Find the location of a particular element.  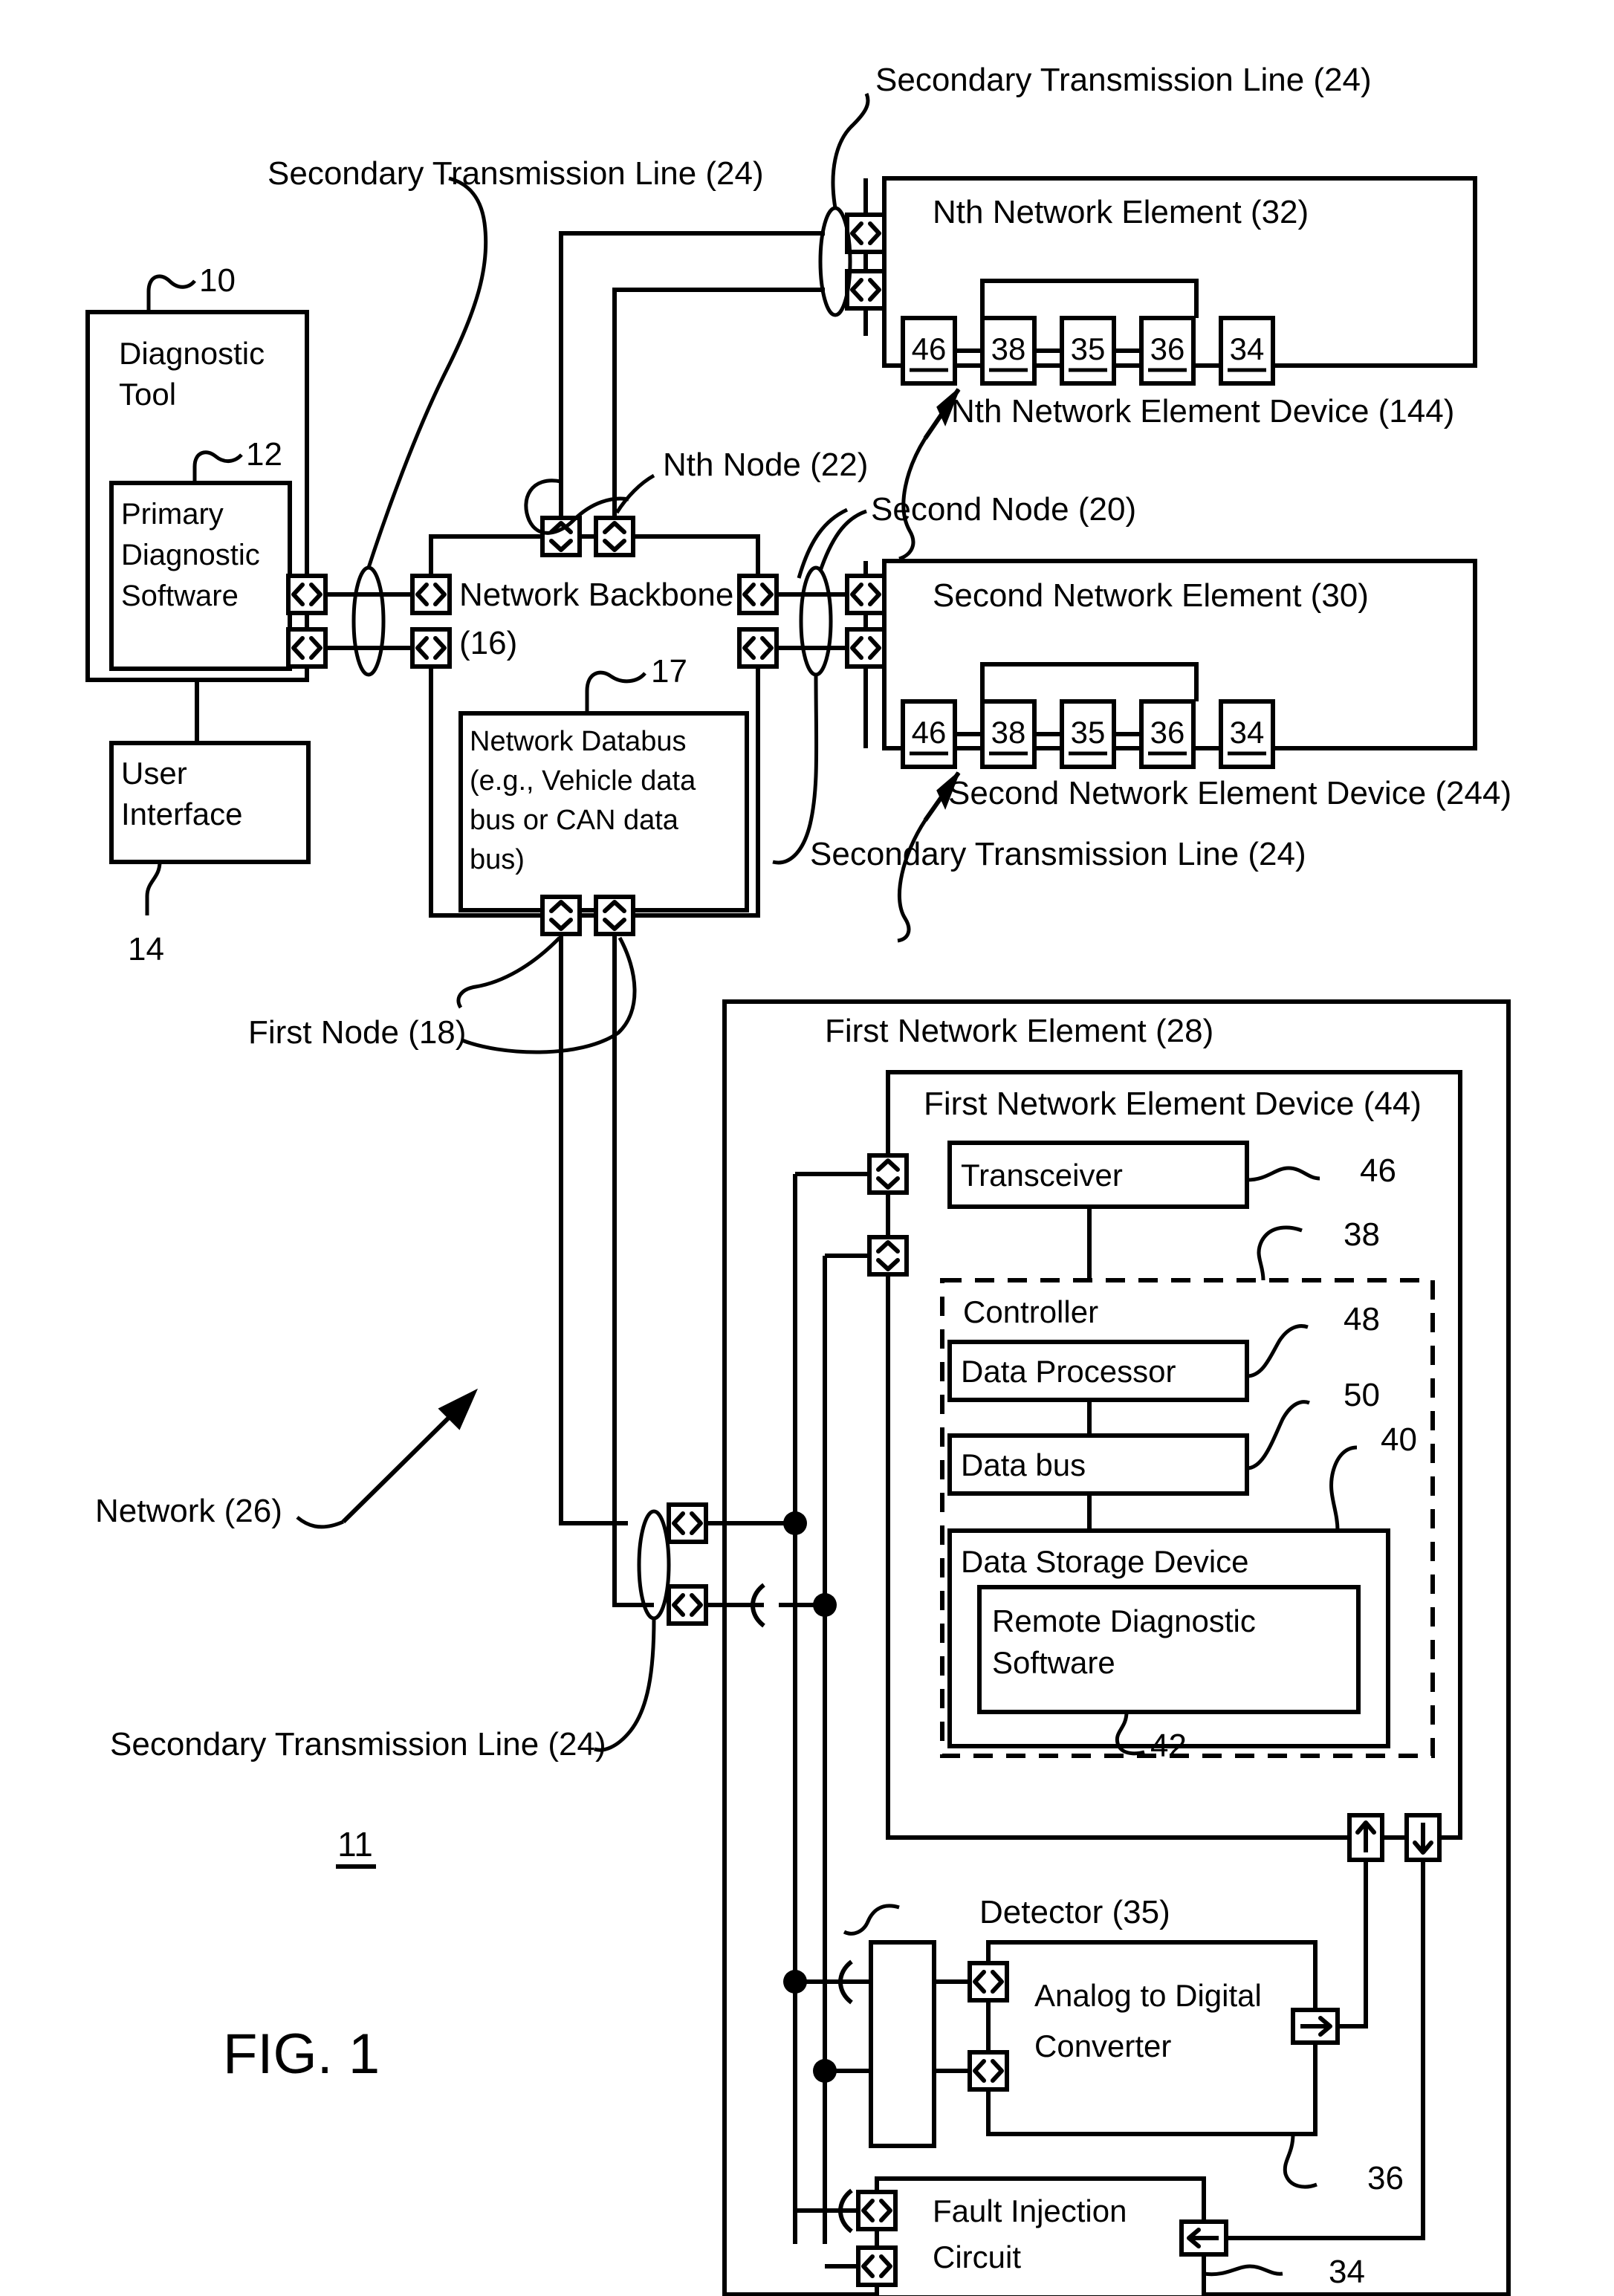

detector-box is located at coordinates (902, 2044).